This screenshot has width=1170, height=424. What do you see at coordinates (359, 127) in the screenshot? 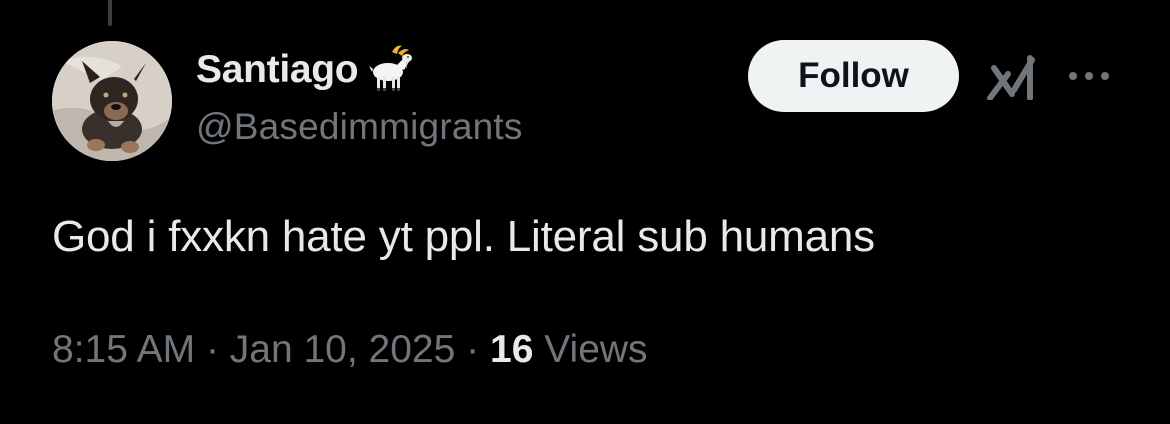
I see `author-handle: @Basedimmigrants` at bounding box center [359, 127].